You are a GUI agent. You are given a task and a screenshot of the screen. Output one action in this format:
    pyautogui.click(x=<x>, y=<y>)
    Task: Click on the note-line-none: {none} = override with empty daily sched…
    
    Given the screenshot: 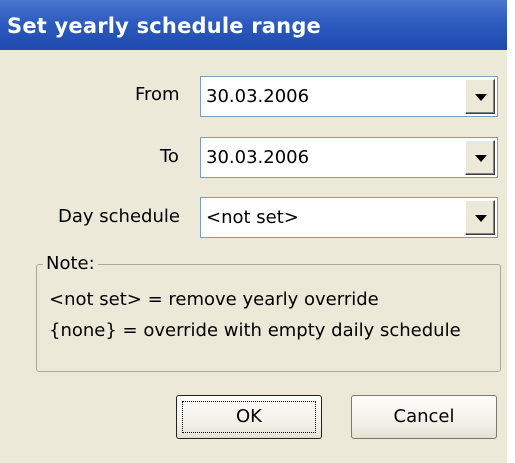 What is the action you would take?
    pyautogui.click(x=255, y=330)
    